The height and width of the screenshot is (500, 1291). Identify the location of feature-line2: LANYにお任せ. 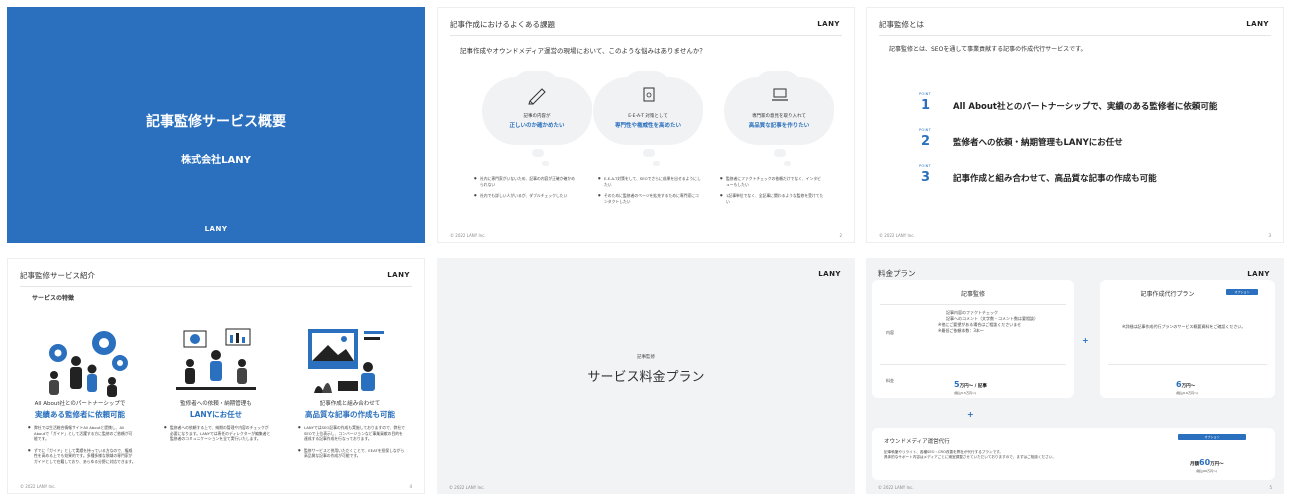
(216, 414).